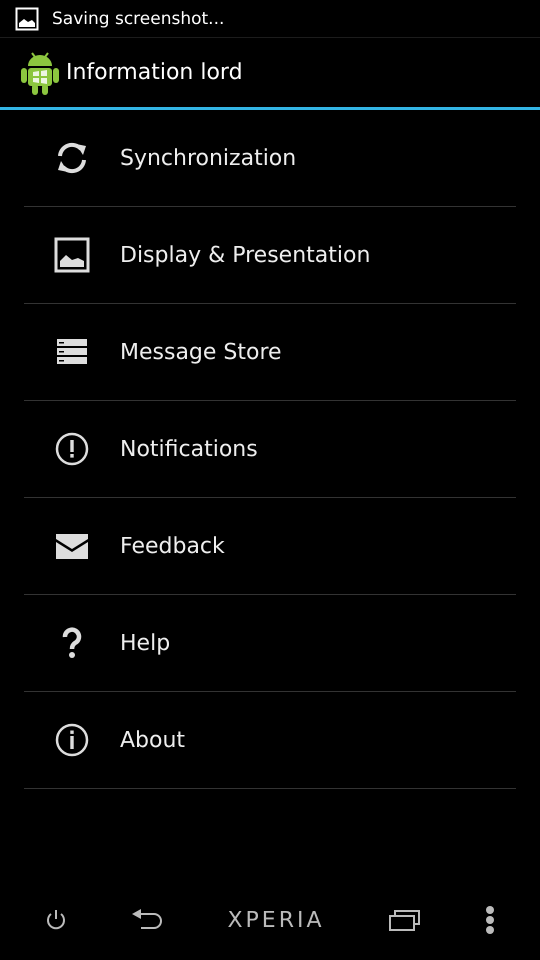 The image size is (540, 960). Describe the element at coordinates (56, 920) in the screenshot. I see `power-icon` at that location.